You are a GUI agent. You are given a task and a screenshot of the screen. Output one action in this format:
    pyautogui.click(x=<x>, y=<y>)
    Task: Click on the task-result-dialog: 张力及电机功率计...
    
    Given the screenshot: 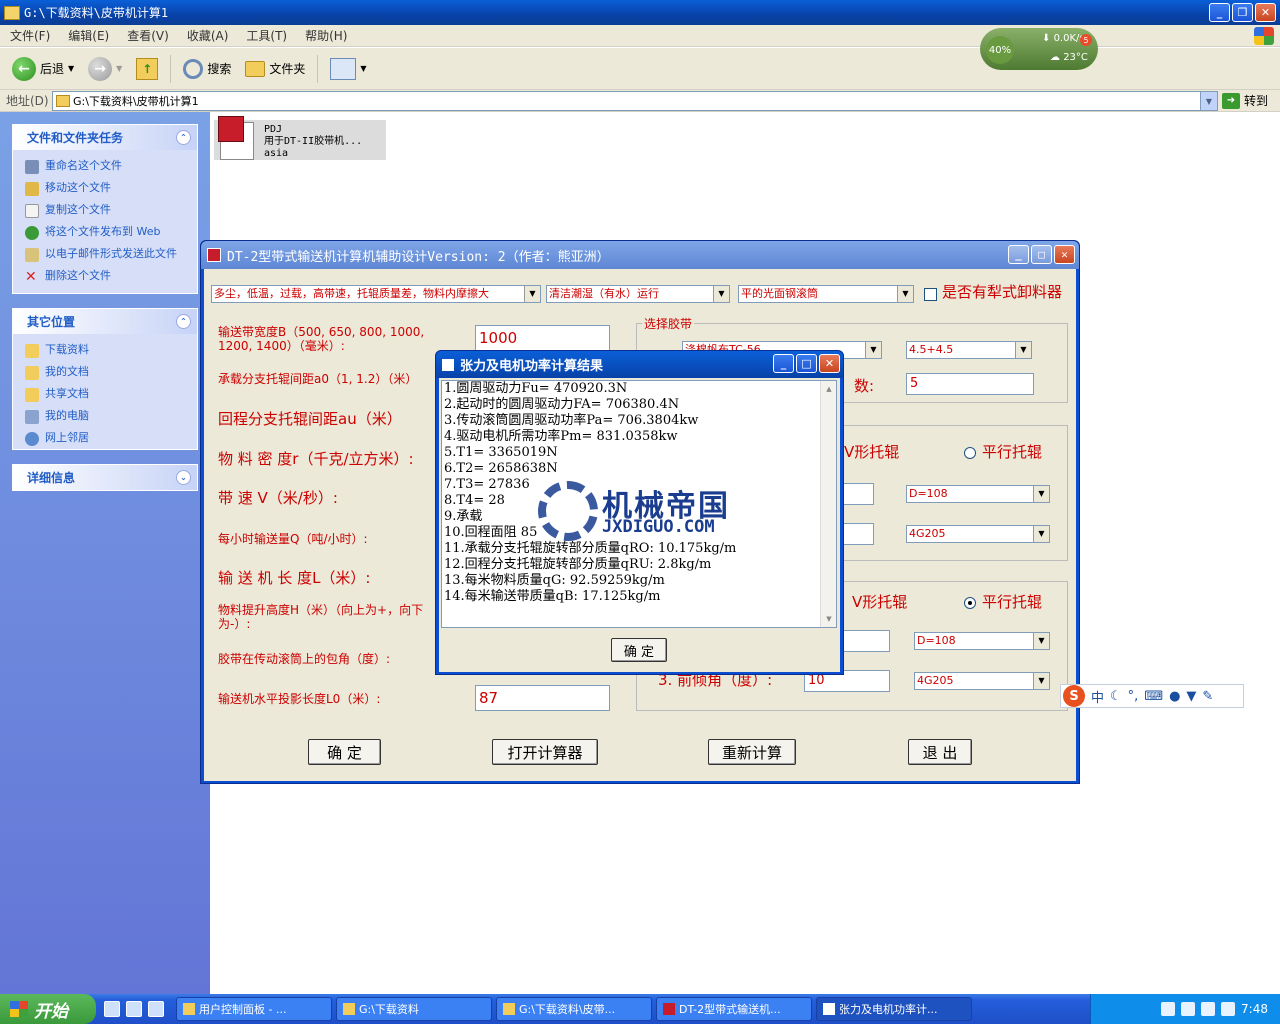 What is the action you would take?
    pyautogui.click(x=894, y=1009)
    